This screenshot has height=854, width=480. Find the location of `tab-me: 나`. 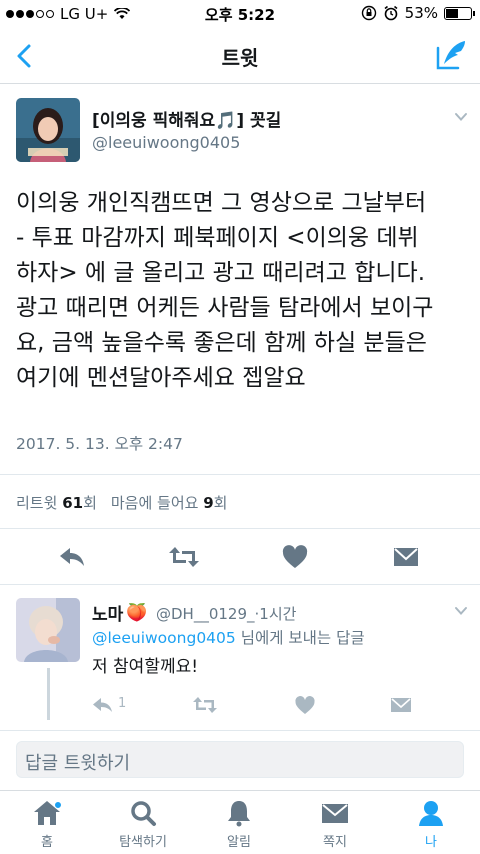

tab-me: 나 is located at coordinates (431, 824).